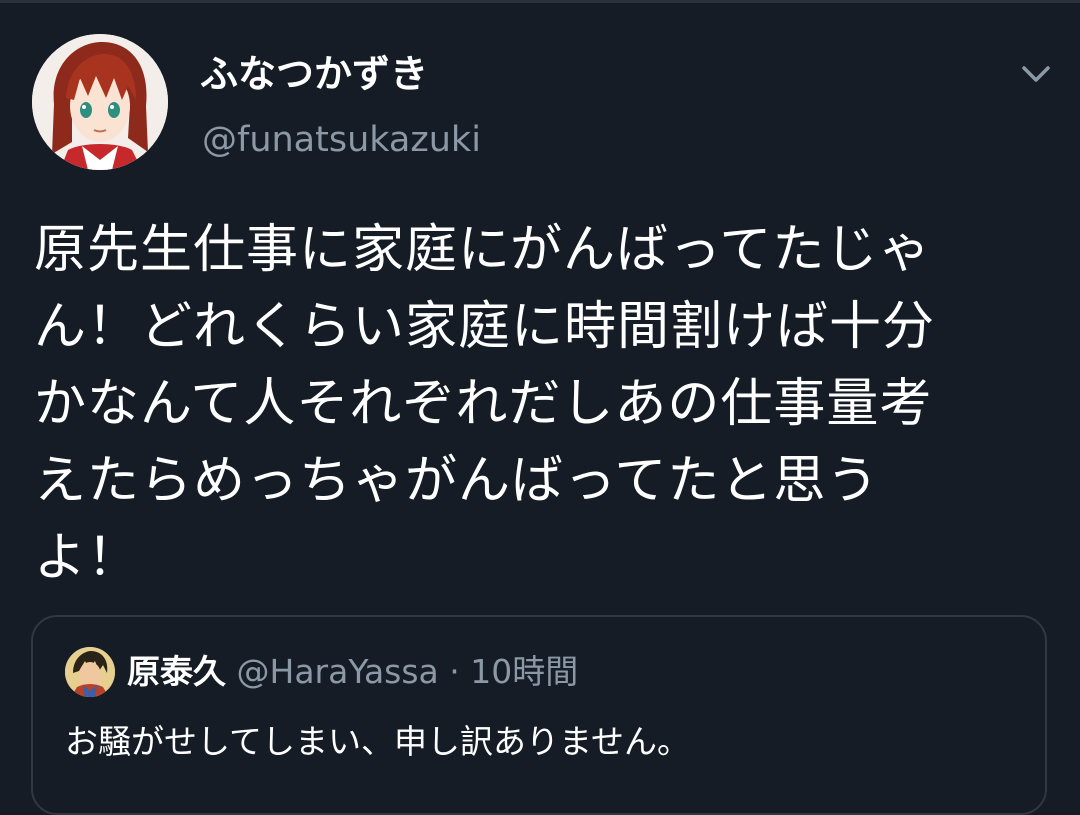  I want to click on anime-girl-avatar-image, so click(100, 102).